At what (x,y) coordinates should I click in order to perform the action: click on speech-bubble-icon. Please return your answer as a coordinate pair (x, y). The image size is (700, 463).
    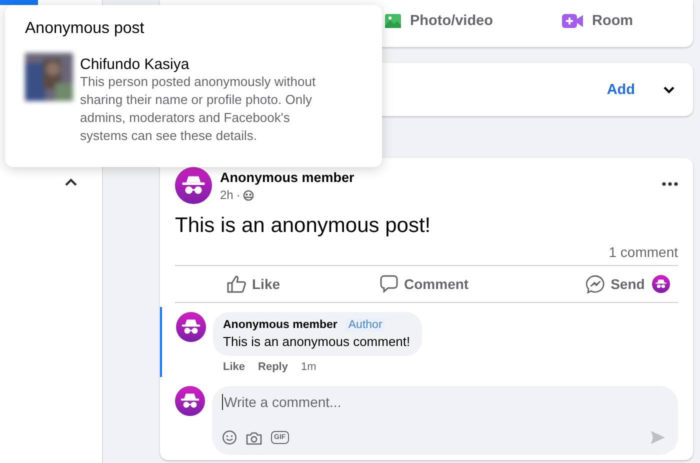
    Looking at the image, I should click on (389, 284).